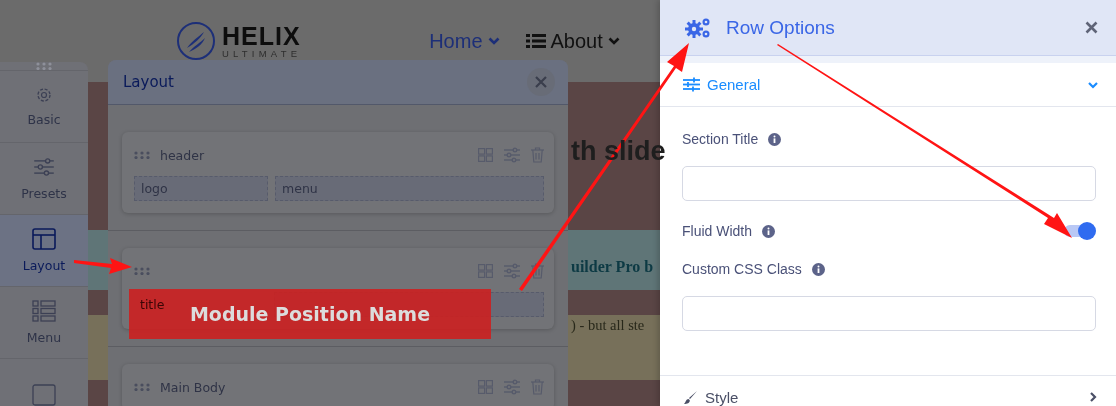  What do you see at coordinates (1080, 231) in the screenshot?
I see `toggle-switch` at bounding box center [1080, 231].